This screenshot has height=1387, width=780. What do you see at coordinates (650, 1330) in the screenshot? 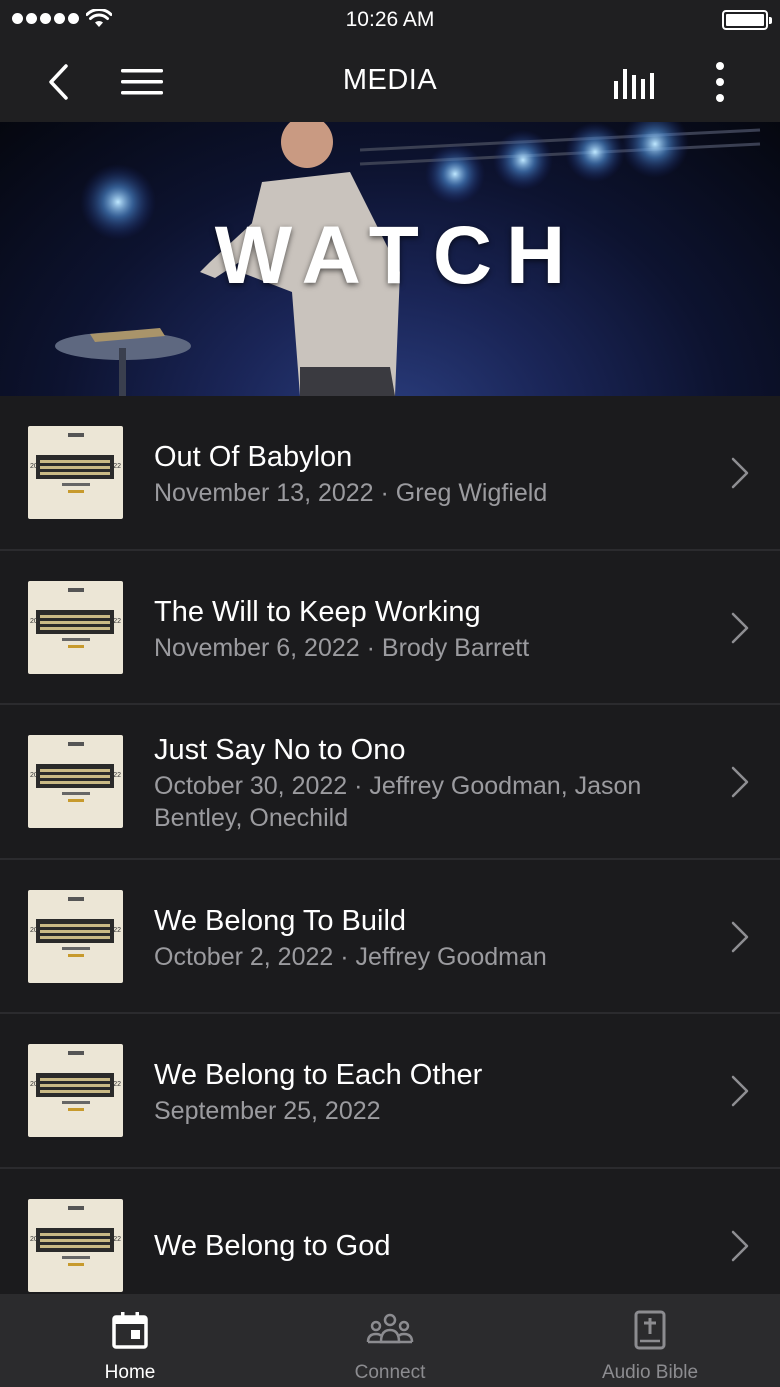
I see `bible-icon` at bounding box center [650, 1330].